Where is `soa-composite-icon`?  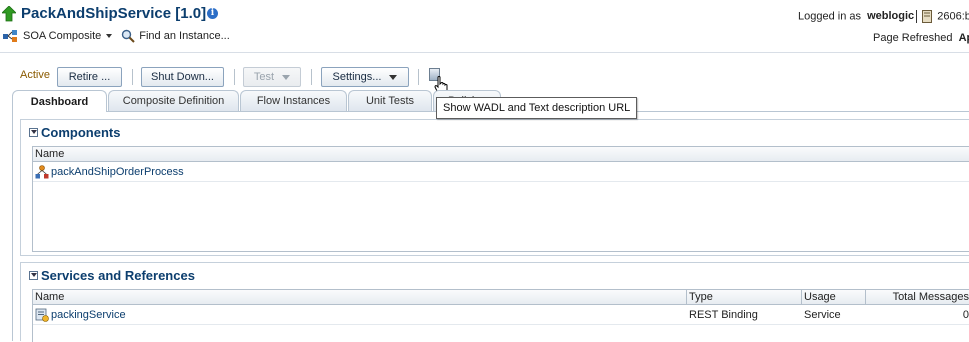 soa-composite-icon is located at coordinates (10, 36).